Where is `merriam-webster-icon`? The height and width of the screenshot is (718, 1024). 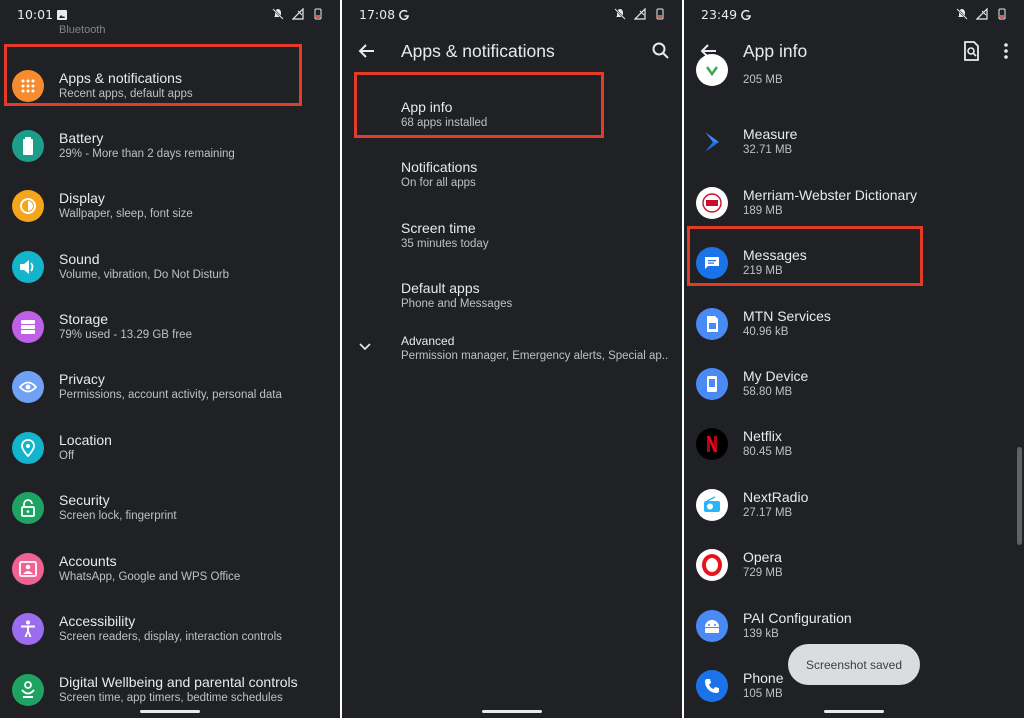 merriam-webster-icon is located at coordinates (712, 203).